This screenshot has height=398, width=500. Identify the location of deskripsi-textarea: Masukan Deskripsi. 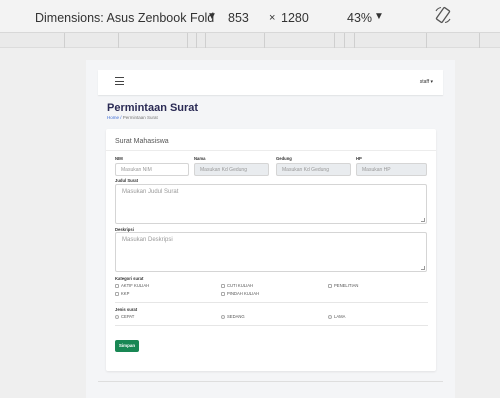
(271, 252).